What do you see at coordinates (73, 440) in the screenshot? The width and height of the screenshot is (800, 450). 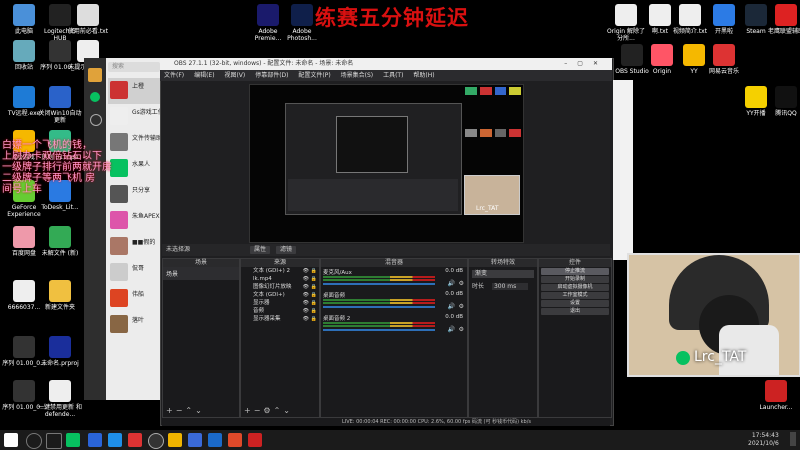 I see `wechat-taskbar-icon` at bounding box center [73, 440].